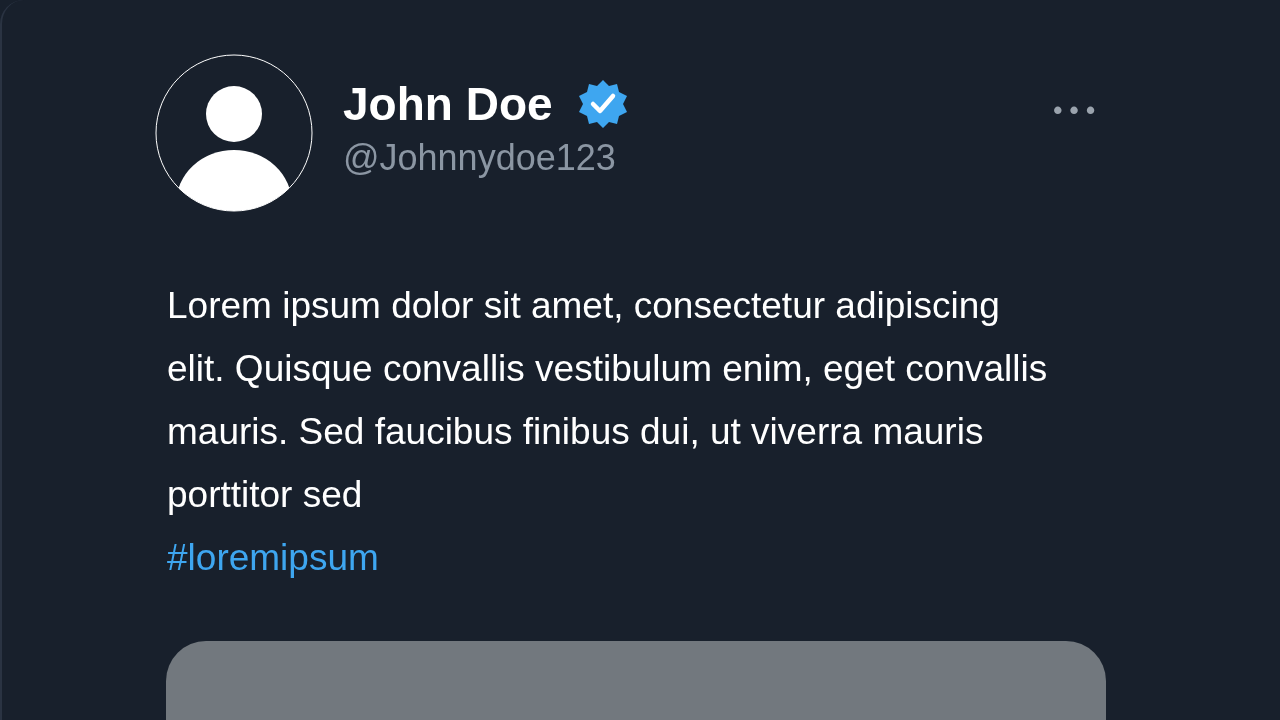  I want to click on author-handle: @Johnnydoe123, so click(480, 158).